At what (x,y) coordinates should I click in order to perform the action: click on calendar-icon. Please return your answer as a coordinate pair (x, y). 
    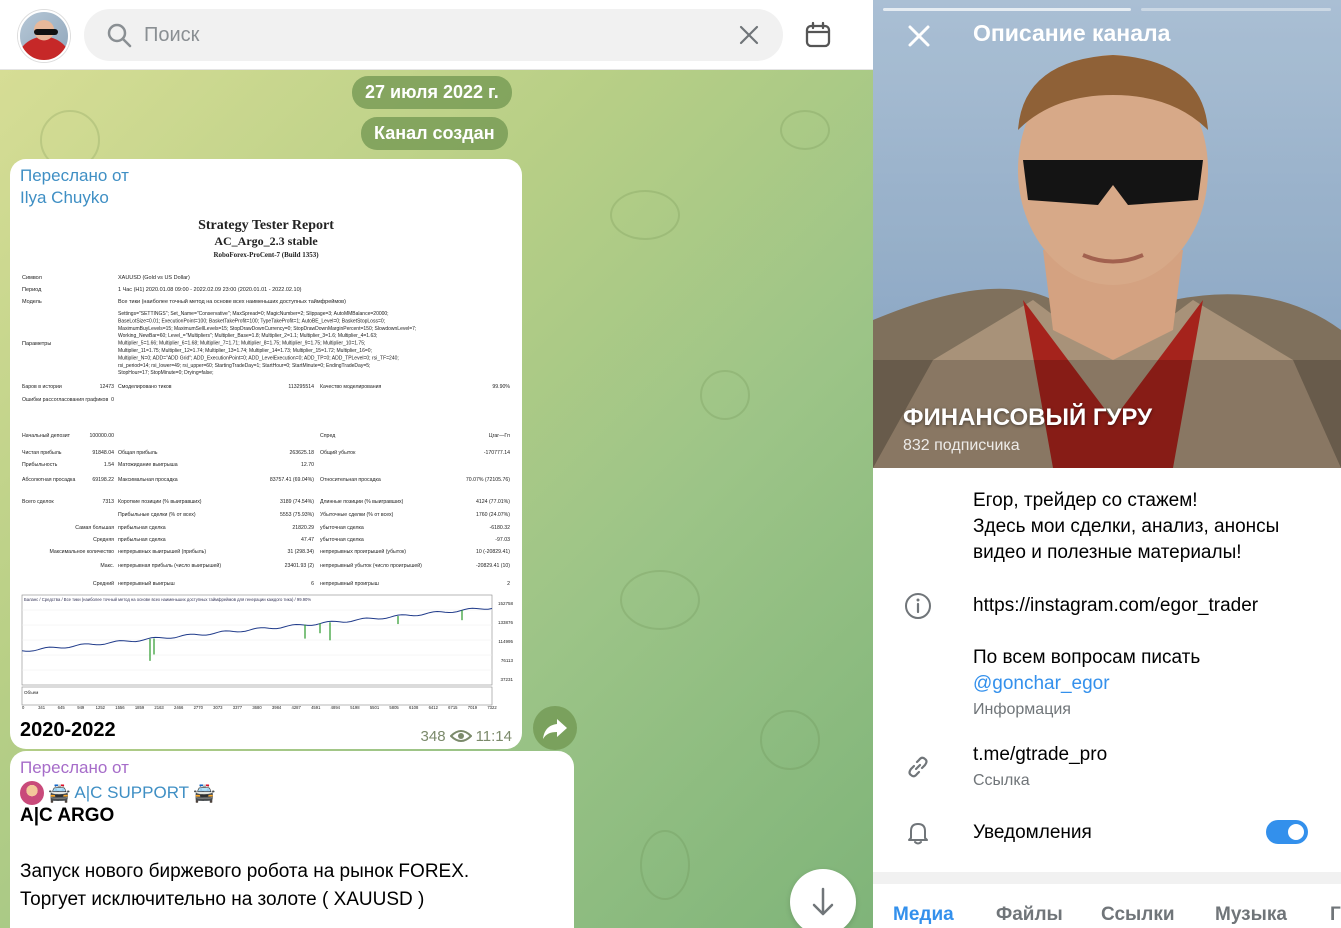
    Looking at the image, I should click on (818, 35).